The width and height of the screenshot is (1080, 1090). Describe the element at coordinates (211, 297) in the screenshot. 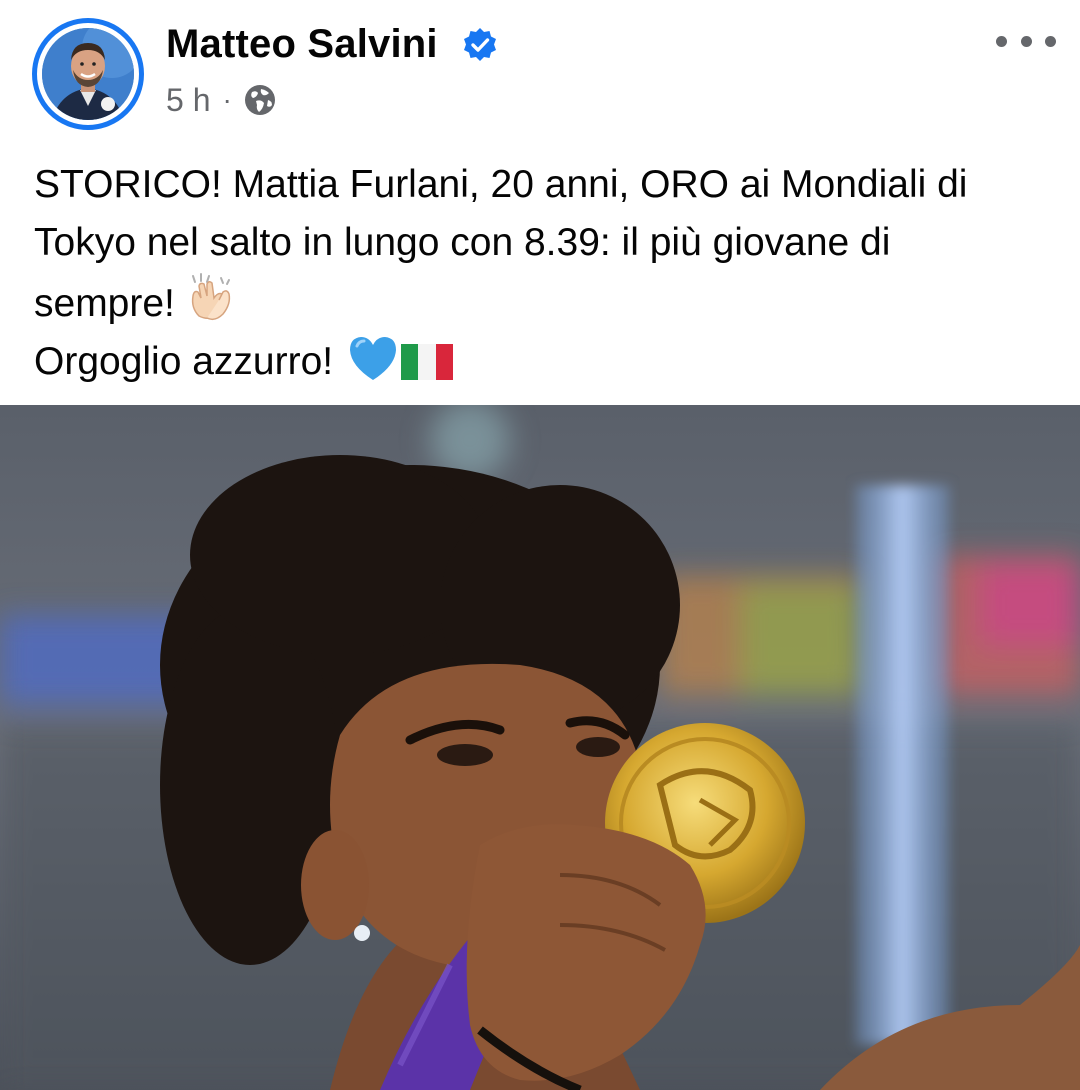

I see `clapping-hands-icon` at that location.